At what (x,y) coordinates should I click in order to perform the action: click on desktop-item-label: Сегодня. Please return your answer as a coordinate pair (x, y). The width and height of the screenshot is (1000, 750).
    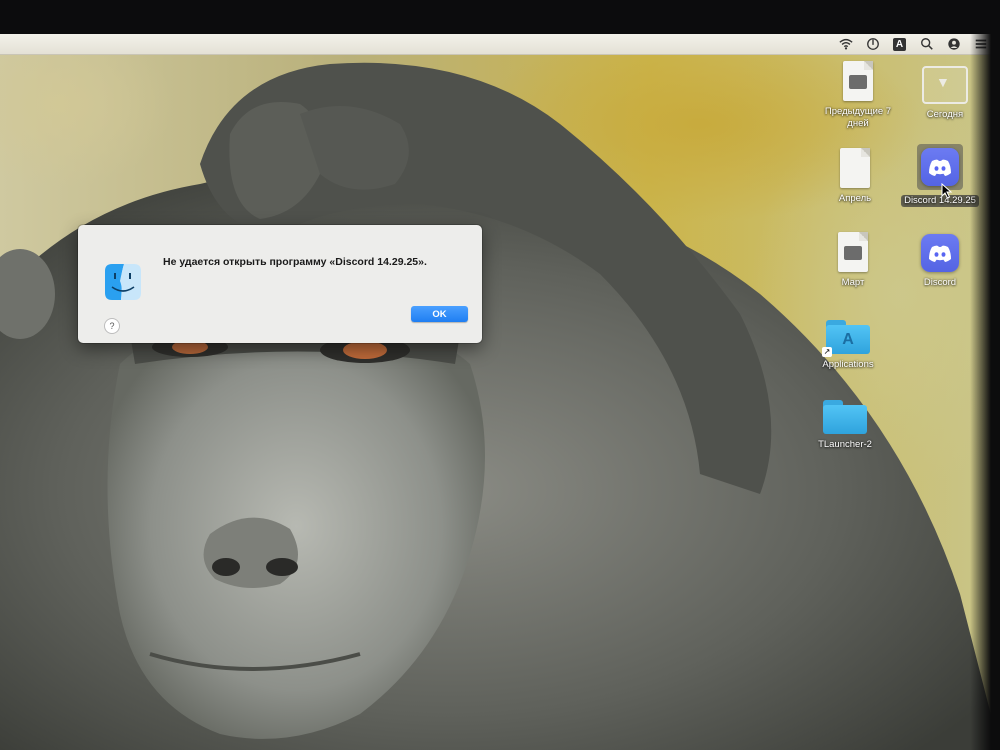
    Looking at the image, I should click on (945, 114).